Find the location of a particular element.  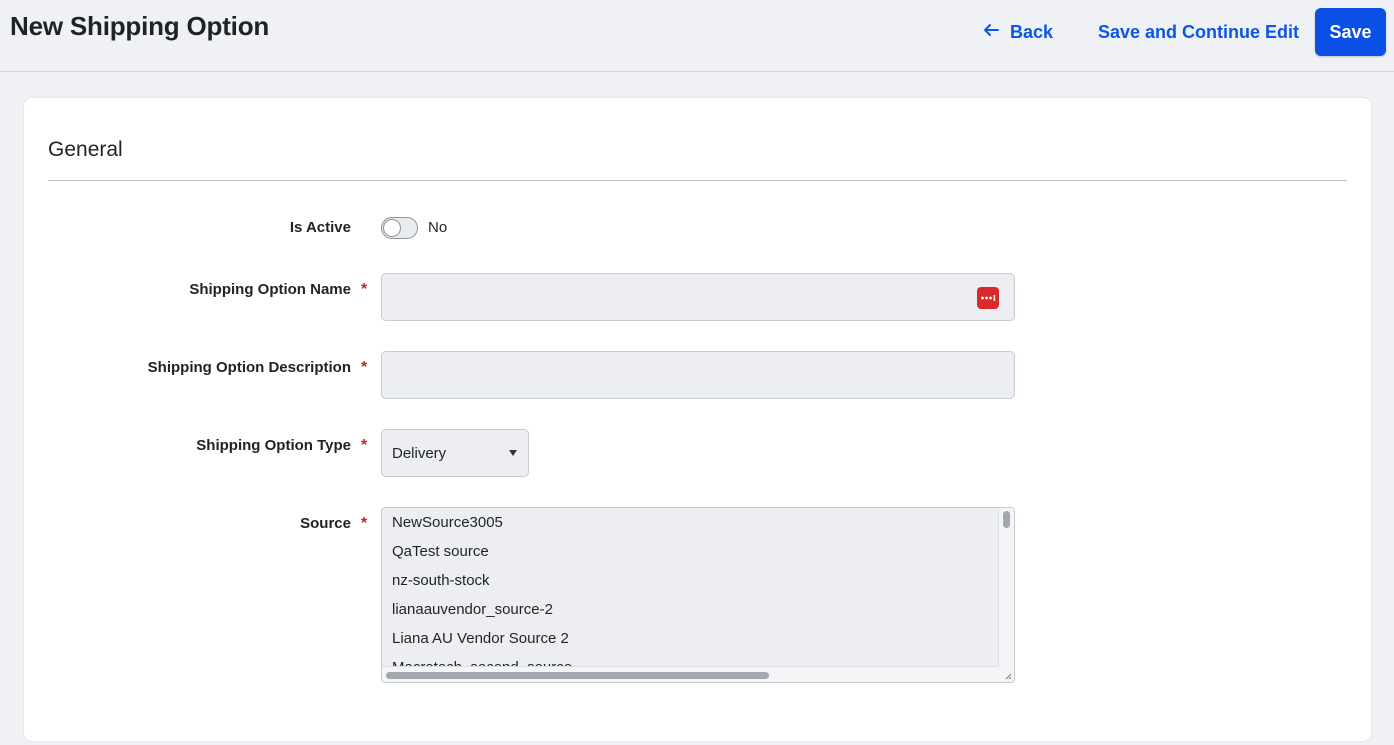

shipping-option-description-input is located at coordinates (698, 375).